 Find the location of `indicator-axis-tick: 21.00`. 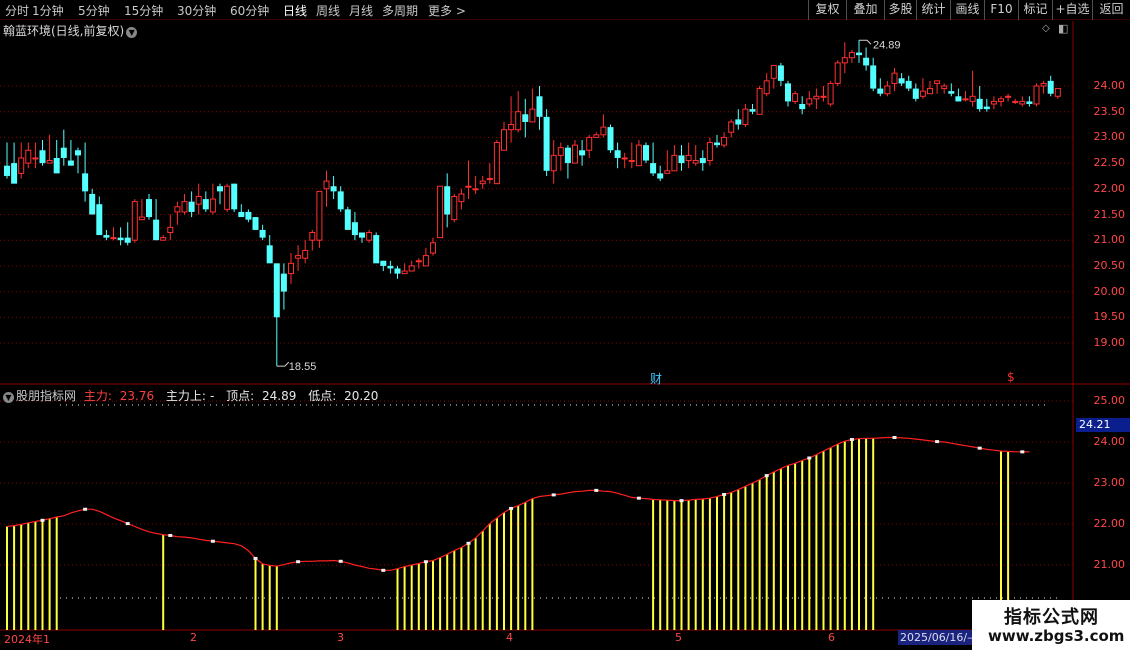

indicator-axis-tick: 21.00 is located at coordinates (1109, 564).